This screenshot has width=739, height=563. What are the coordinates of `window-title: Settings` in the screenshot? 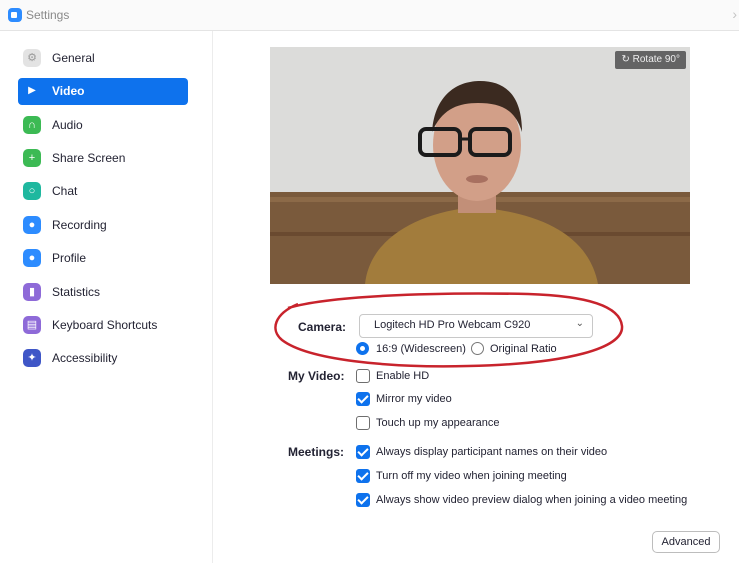 It's located at (48, 15).